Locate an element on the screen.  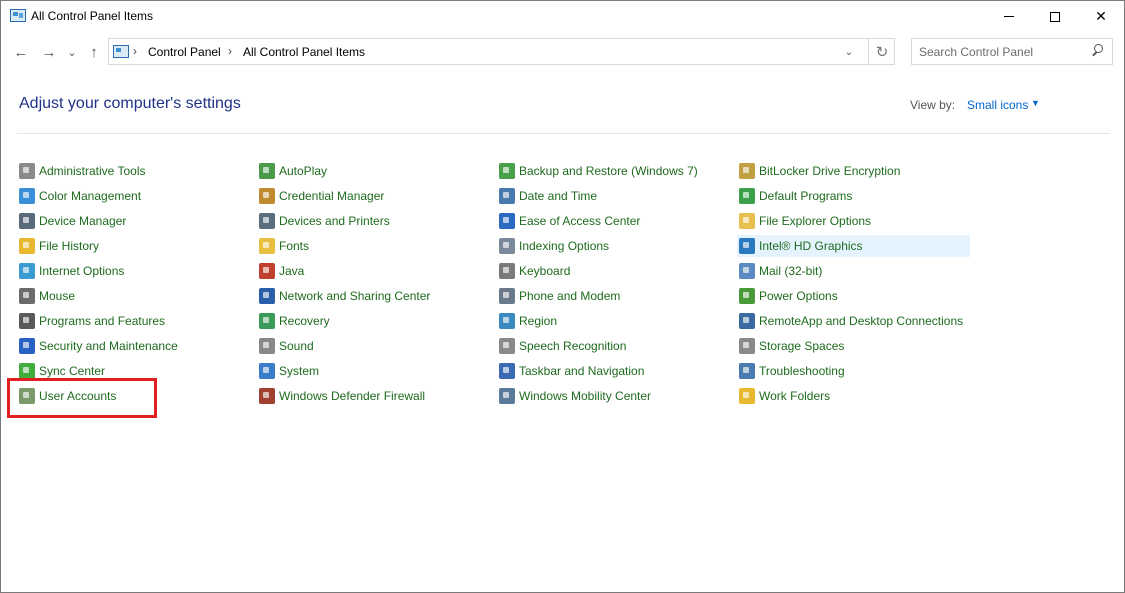
control-panel-item-label: Default Programs is located at coordinates (806, 196).